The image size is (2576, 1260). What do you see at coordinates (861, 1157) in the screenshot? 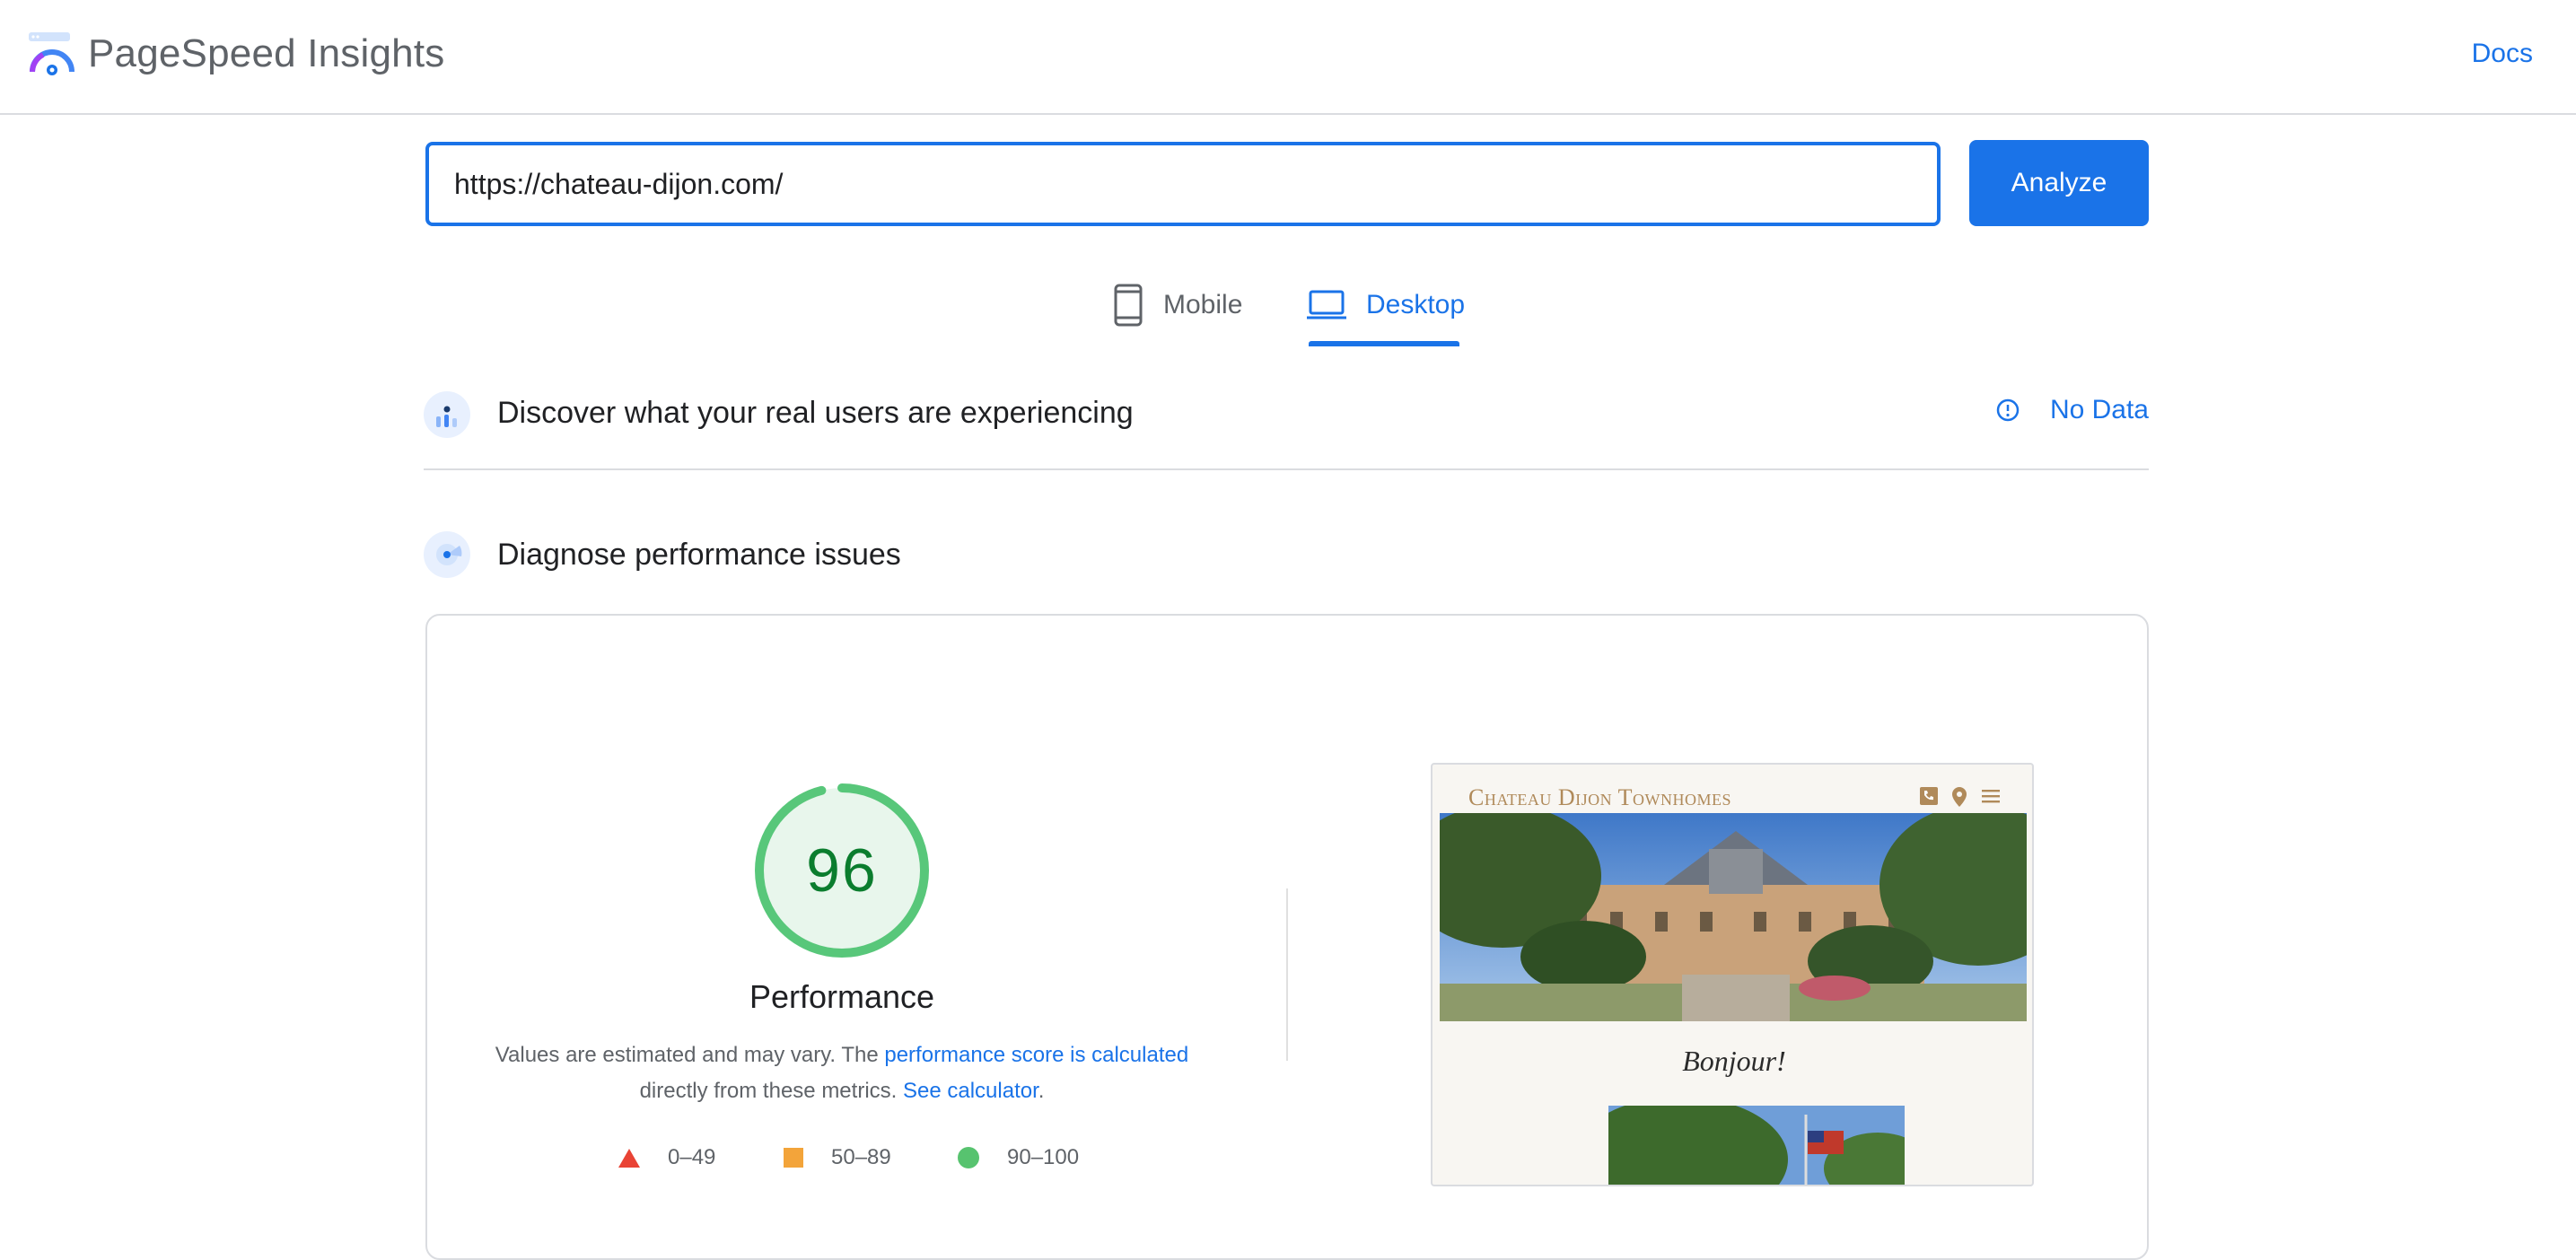
I see `legend-range-average: 50–89` at bounding box center [861, 1157].